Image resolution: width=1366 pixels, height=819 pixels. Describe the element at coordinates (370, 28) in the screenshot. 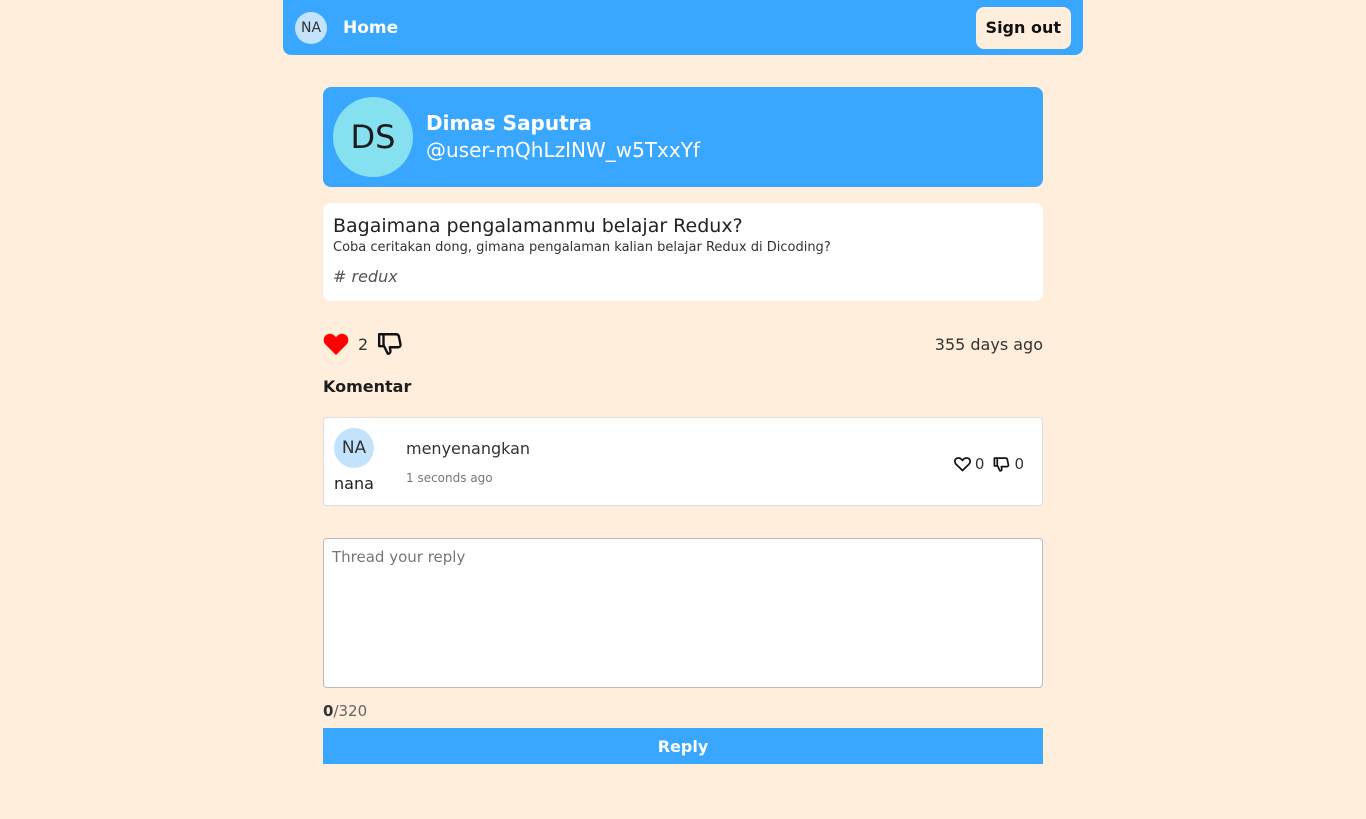

I see `home-link: Home` at that location.